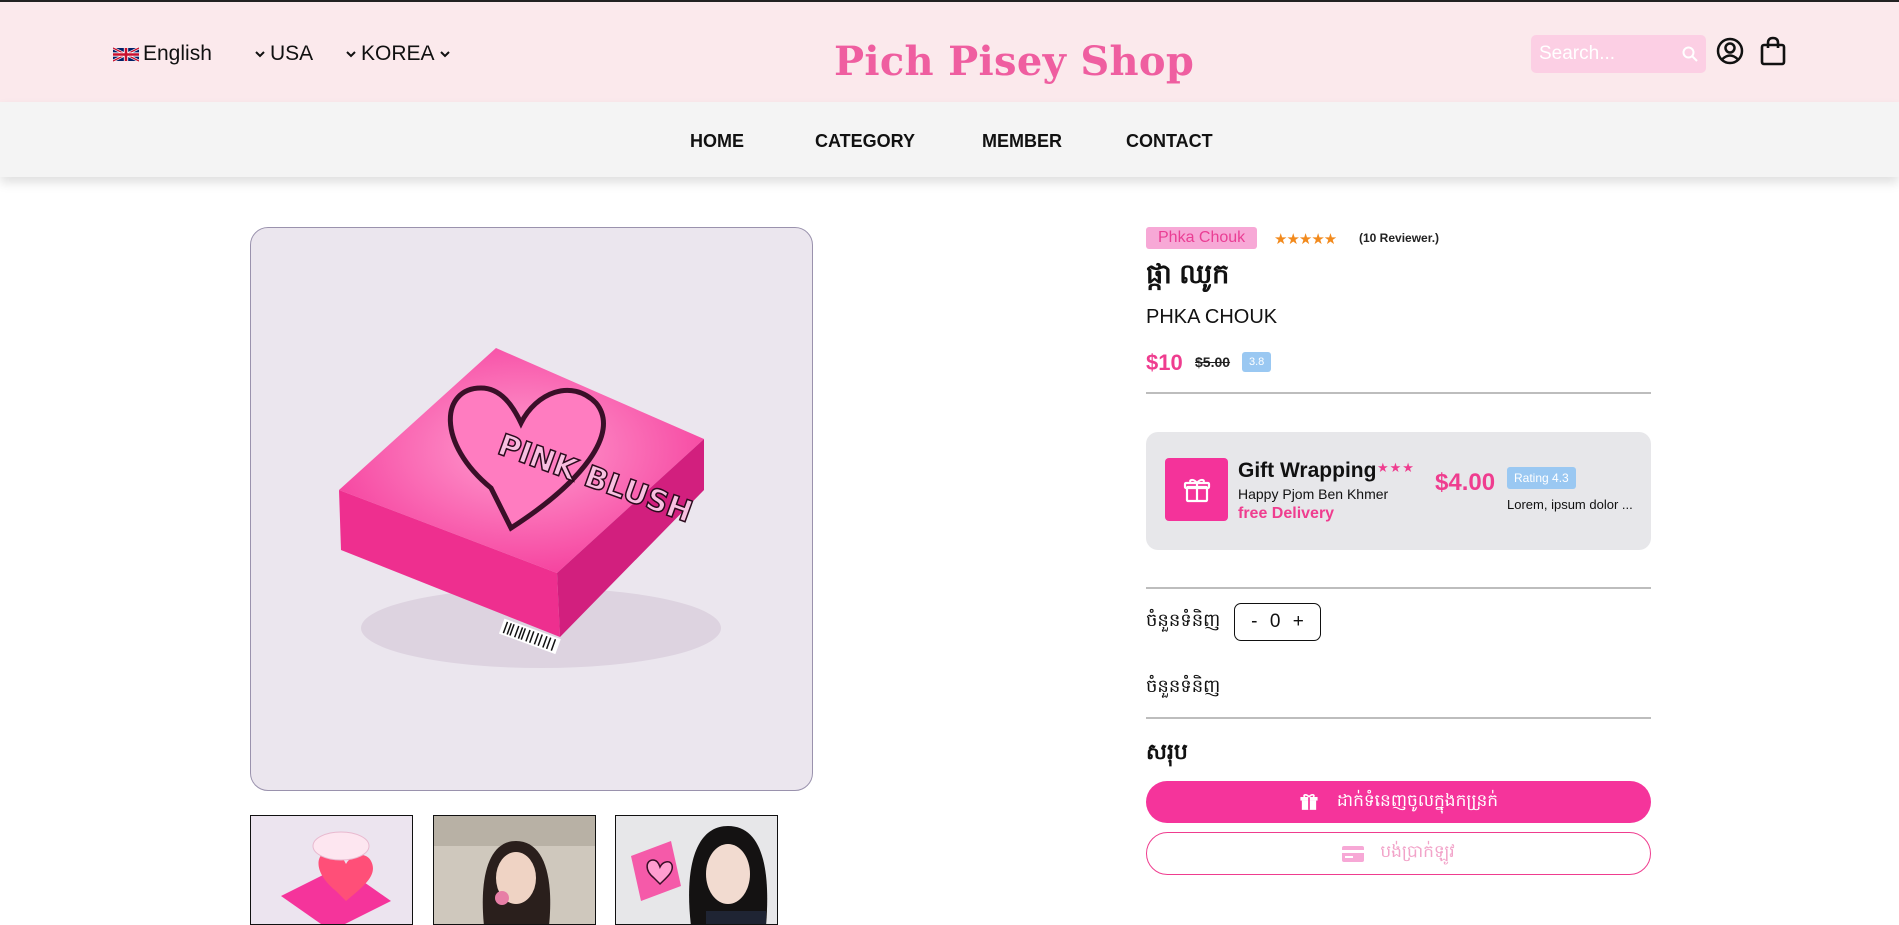 The image size is (1899, 925). Describe the element at coordinates (1202, 238) in the screenshot. I see `brand-badge: Phka Chouk` at that location.